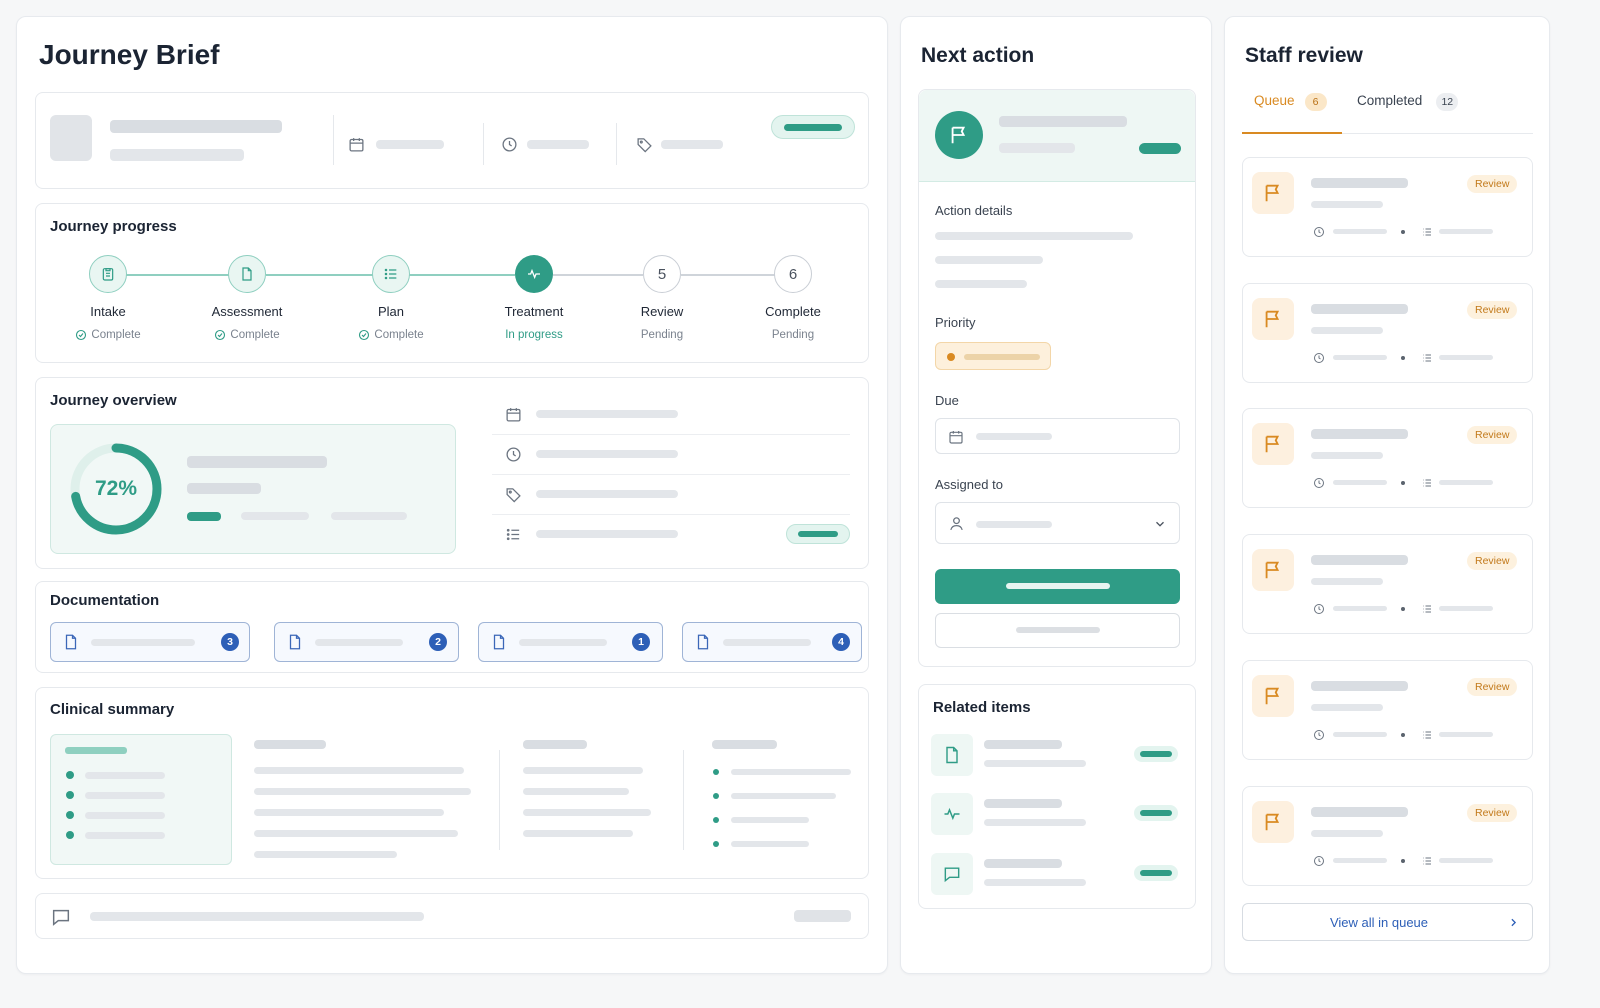 This screenshot has width=1600, height=1008. I want to click on clipboard-icon, so click(108, 274).